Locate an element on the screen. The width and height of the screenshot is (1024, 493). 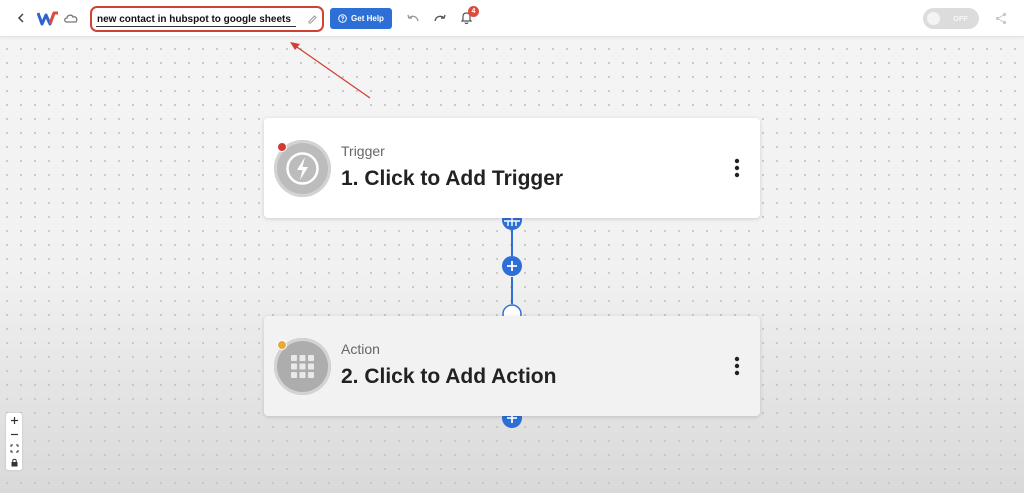
fit-view-icon is located at coordinates (14, 448).